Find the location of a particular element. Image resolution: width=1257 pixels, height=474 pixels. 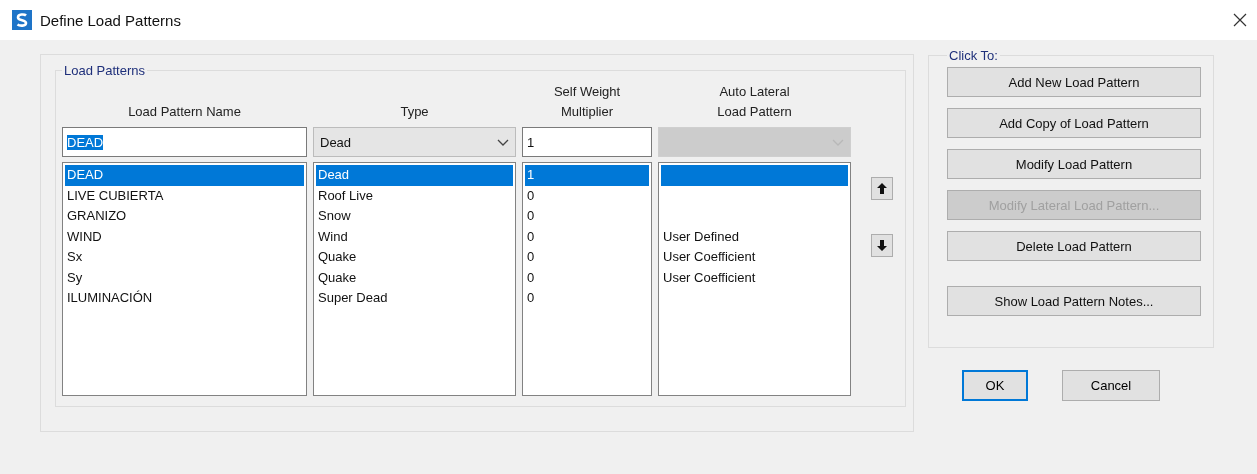

down-arrow-icon is located at coordinates (882, 245).